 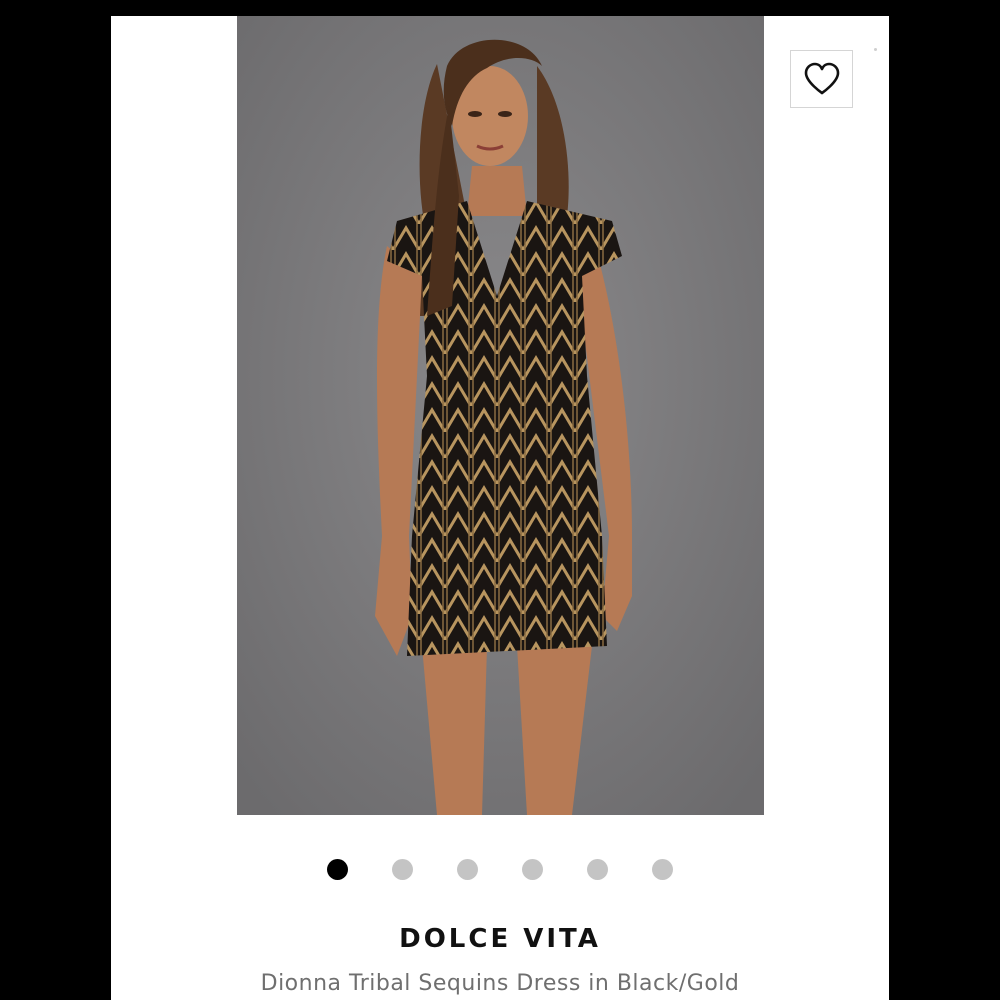 What do you see at coordinates (875, 49) in the screenshot?
I see `corner-indicator` at bounding box center [875, 49].